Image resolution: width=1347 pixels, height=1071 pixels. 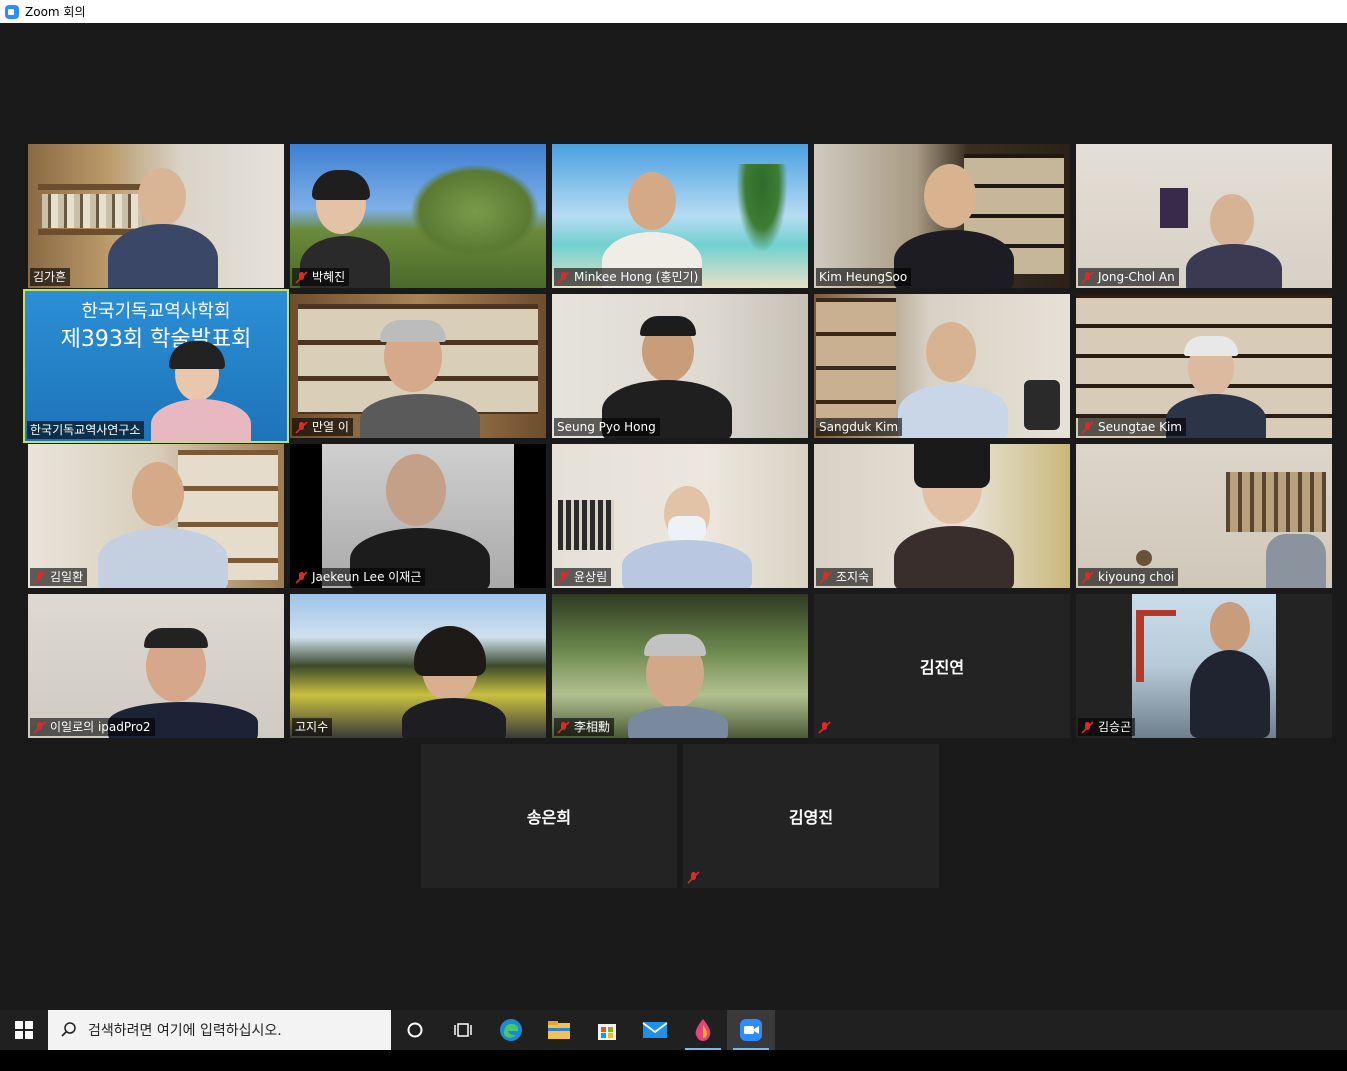 I want to click on paint-icon, so click(x=703, y=1030).